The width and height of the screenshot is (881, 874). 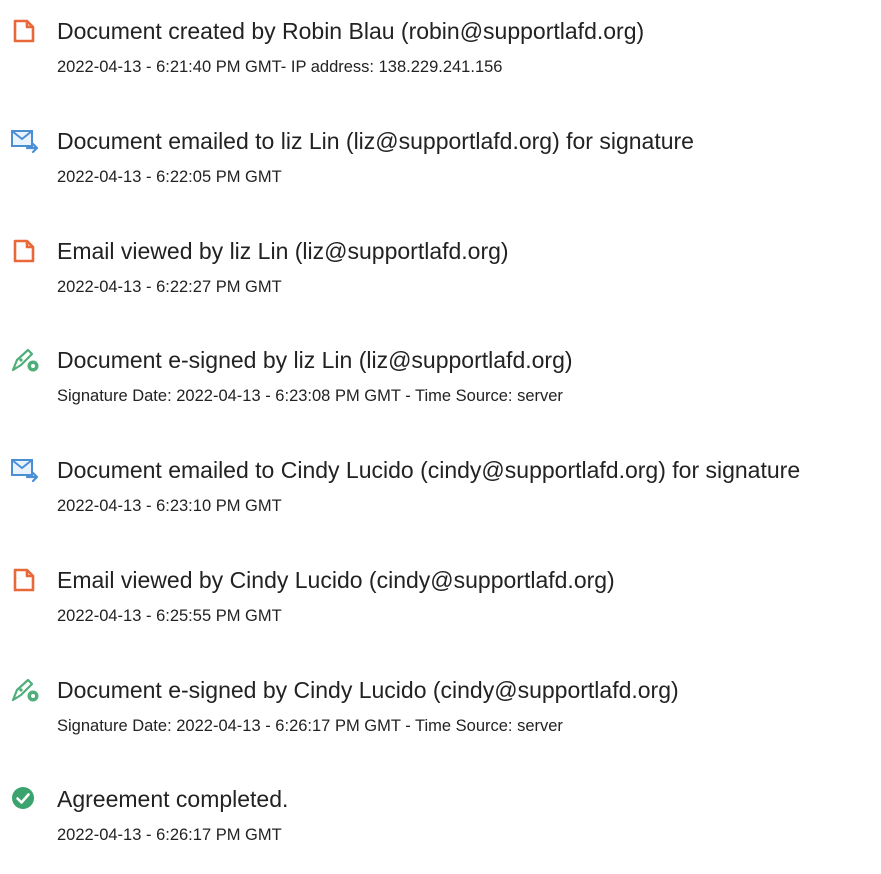 What do you see at coordinates (25, 799) in the screenshot?
I see `completed-check-icon` at bounding box center [25, 799].